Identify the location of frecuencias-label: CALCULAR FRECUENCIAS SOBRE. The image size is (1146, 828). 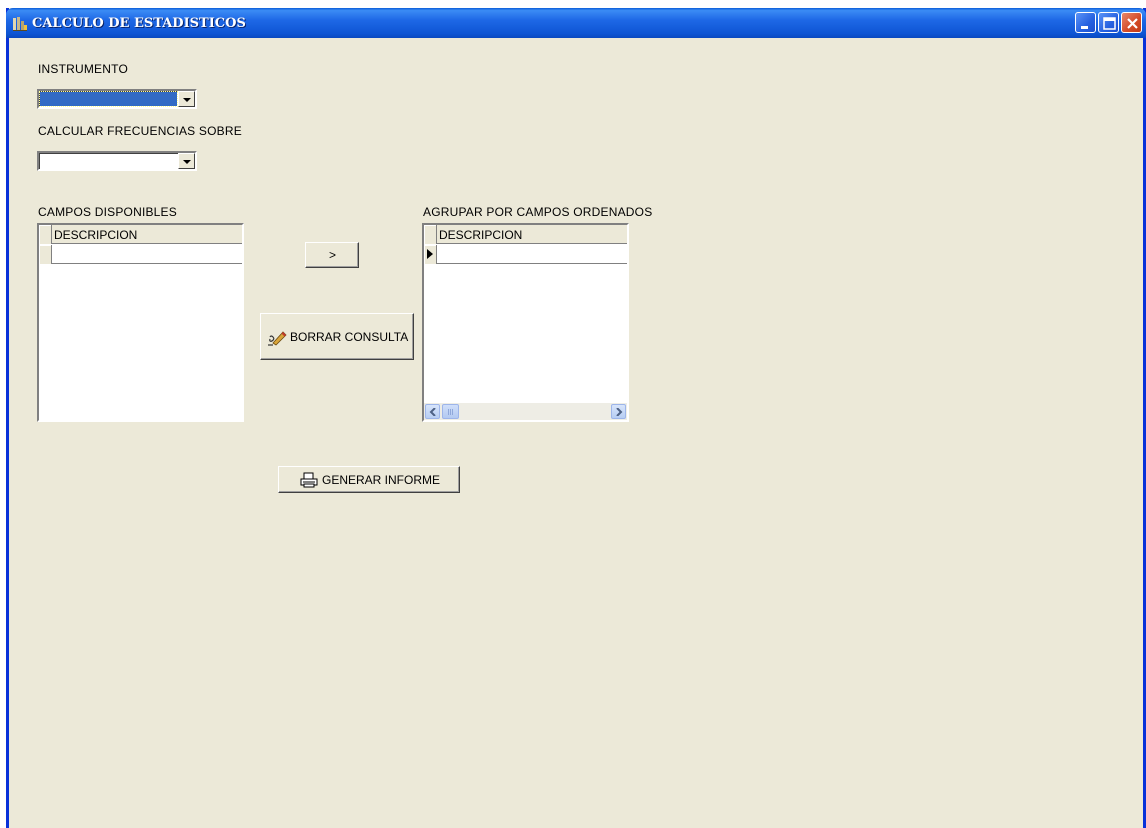
(140, 131).